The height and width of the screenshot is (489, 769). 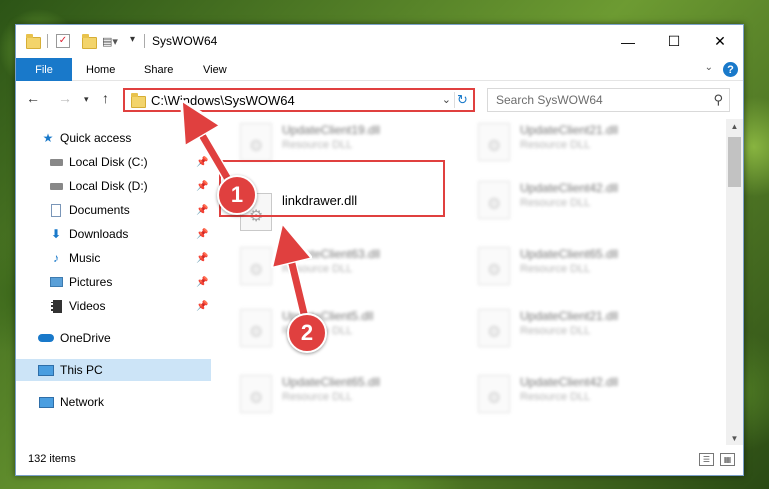 What do you see at coordinates (185, 41) in the screenshot?
I see `window-title: SysWOW64` at bounding box center [185, 41].